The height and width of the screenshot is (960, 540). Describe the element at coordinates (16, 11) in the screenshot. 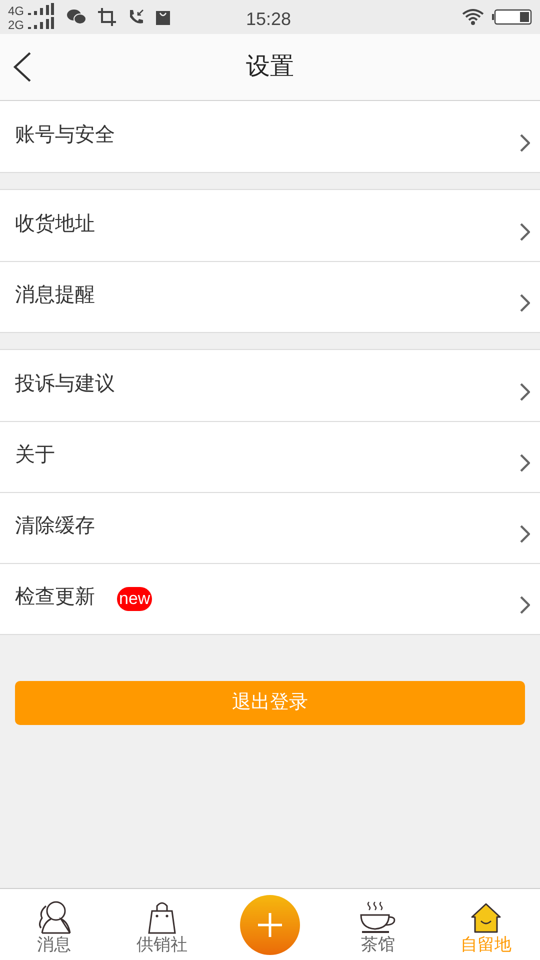

I see `network-label: 4G` at that location.